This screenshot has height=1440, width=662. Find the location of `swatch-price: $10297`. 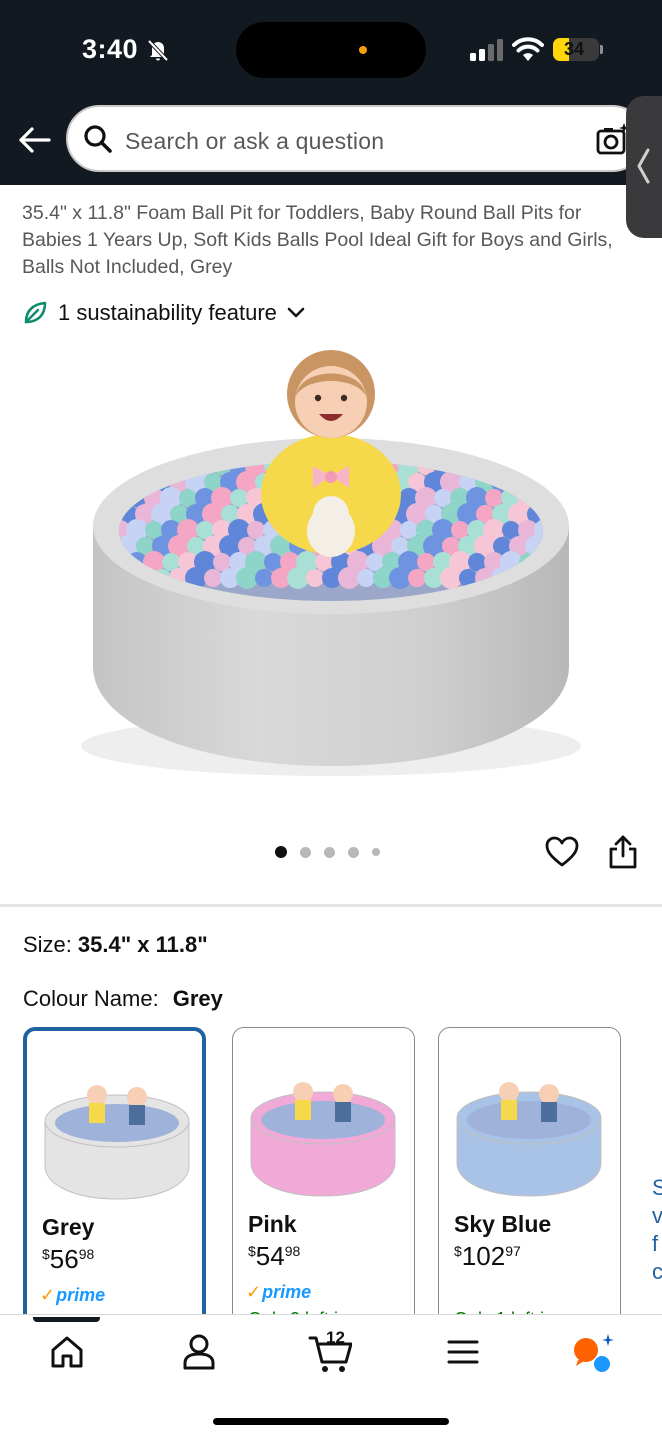

swatch-price: $10297 is located at coordinates (487, 1256).